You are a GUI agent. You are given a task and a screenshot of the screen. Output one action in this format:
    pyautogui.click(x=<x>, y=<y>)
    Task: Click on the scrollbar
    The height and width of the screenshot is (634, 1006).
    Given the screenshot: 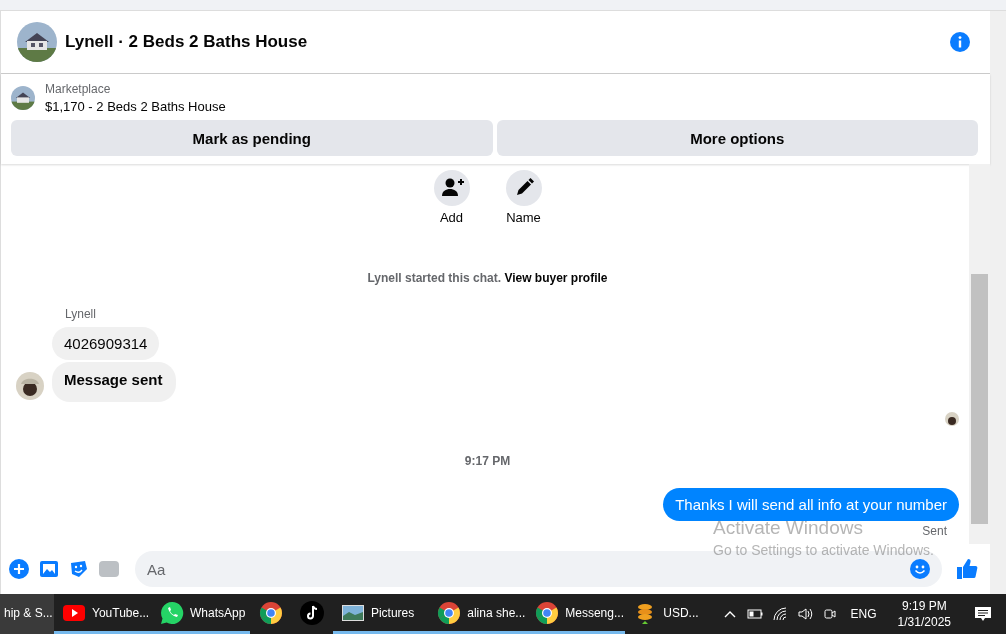 What is the action you would take?
    pyautogui.click(x=979, y=354)
    